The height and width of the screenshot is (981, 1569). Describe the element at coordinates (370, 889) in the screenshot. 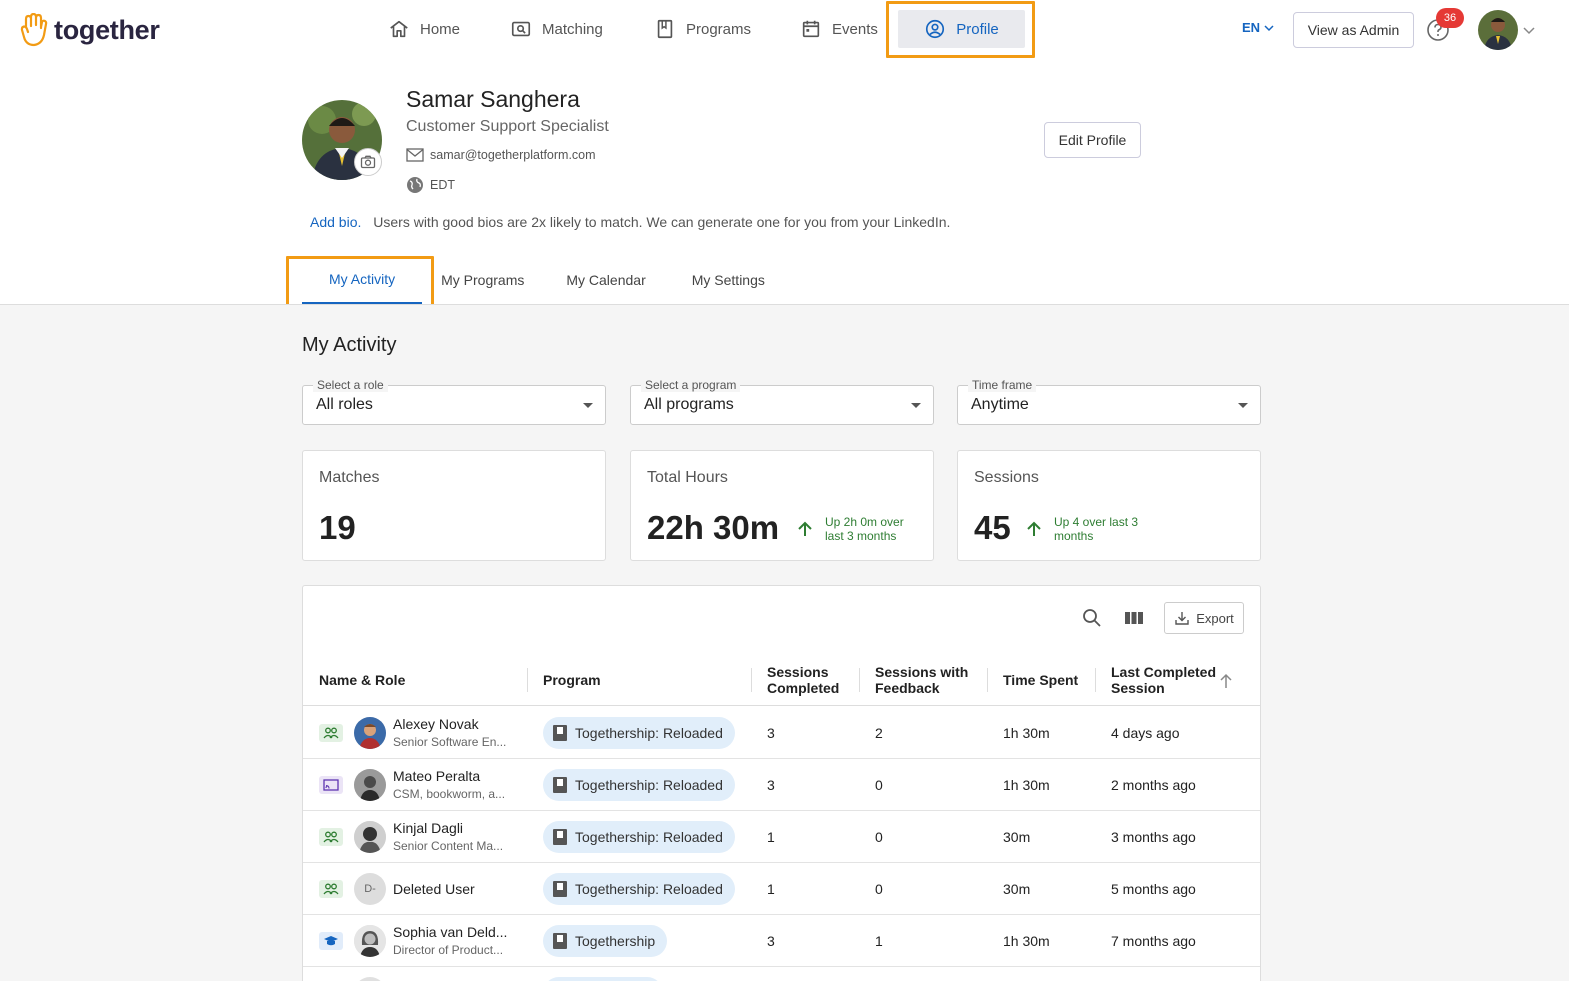

I see `avatar: D-` at that location.